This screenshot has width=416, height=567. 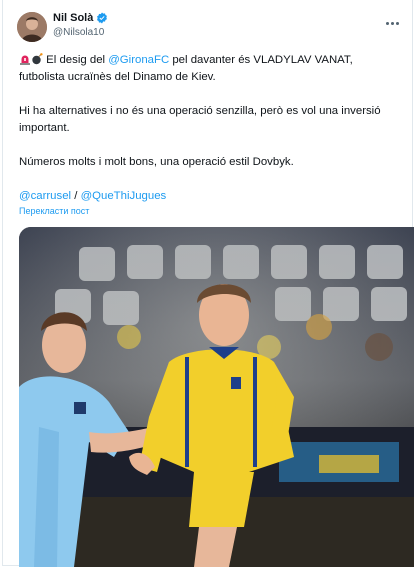 What do you see at coordinates (78, 32) in the screenshot?
I see `author-handle: @Nilsola10` at bounding box center [78, 32].